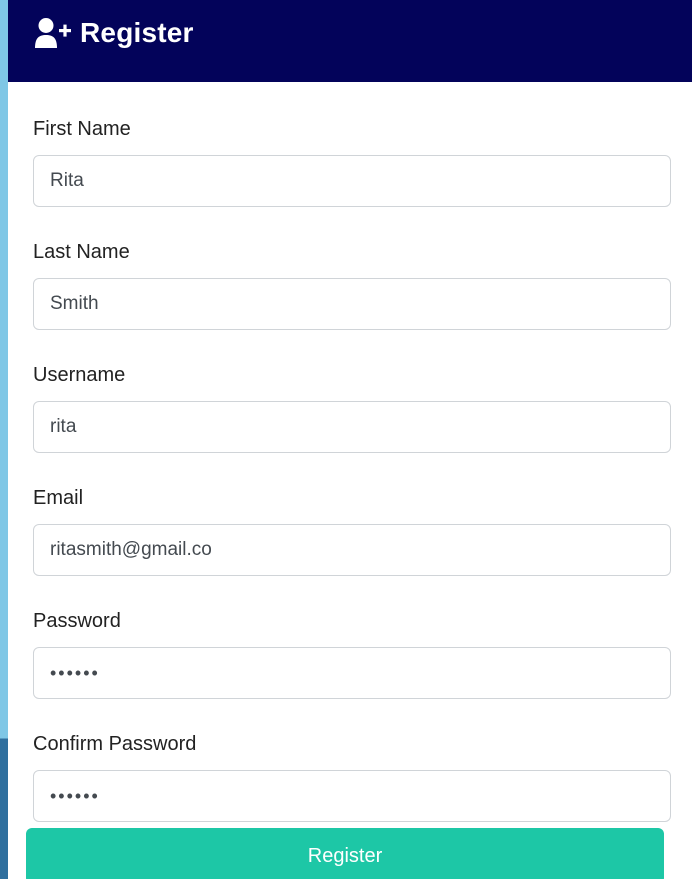  I want to click on username-label: Username, so click(79, 375).